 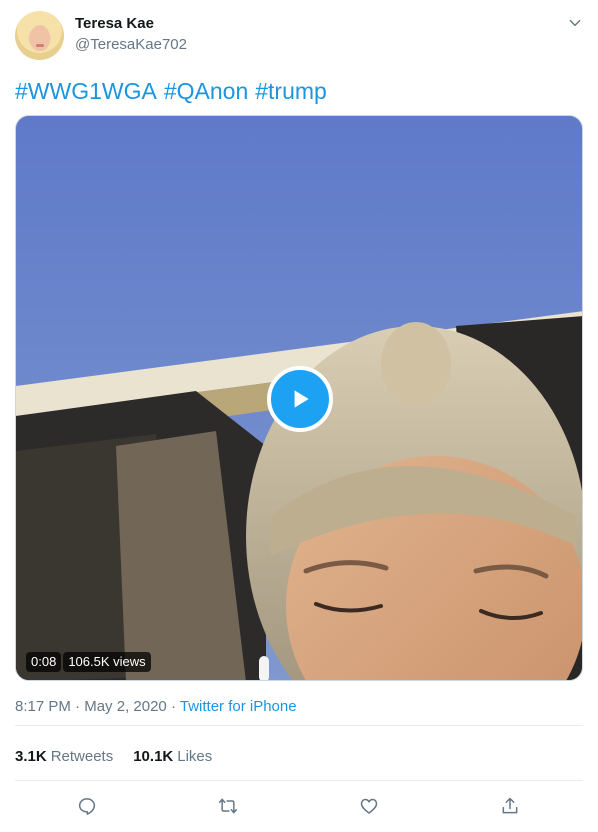 I want to click on video-info: 0:08 106.5K views, so click(x=88, y=662).